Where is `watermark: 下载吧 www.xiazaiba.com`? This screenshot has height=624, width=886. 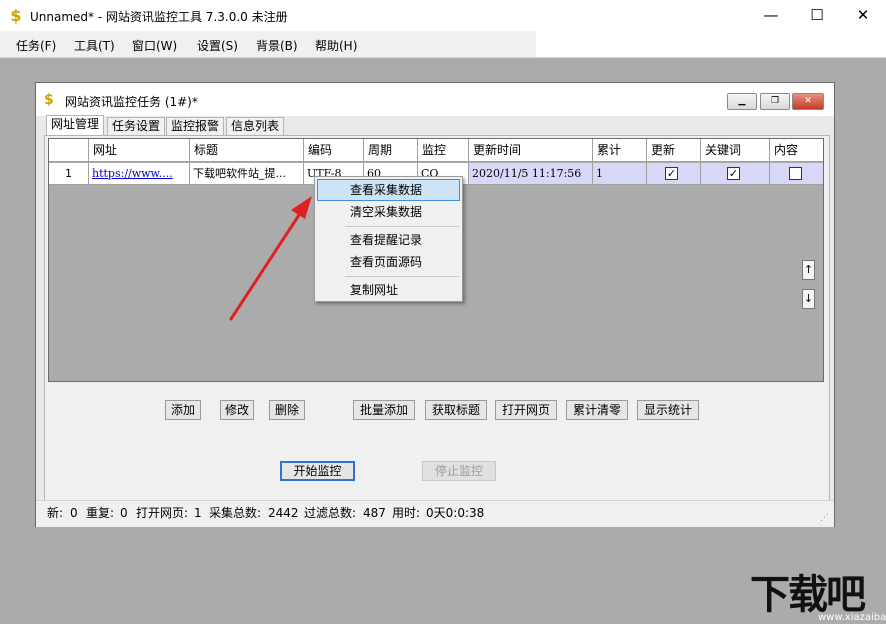 watermark: 下载吧 www.xiazaiba.com is located at coordinates (814, 593).